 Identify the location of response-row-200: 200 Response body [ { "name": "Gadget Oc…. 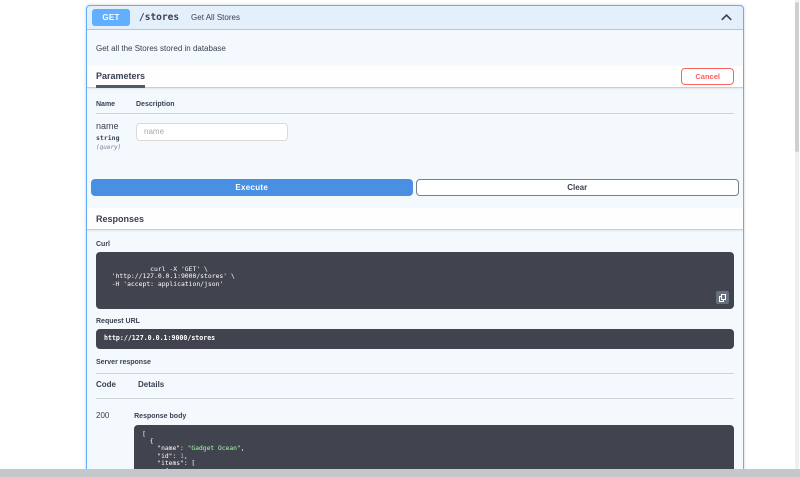
(415, 438).